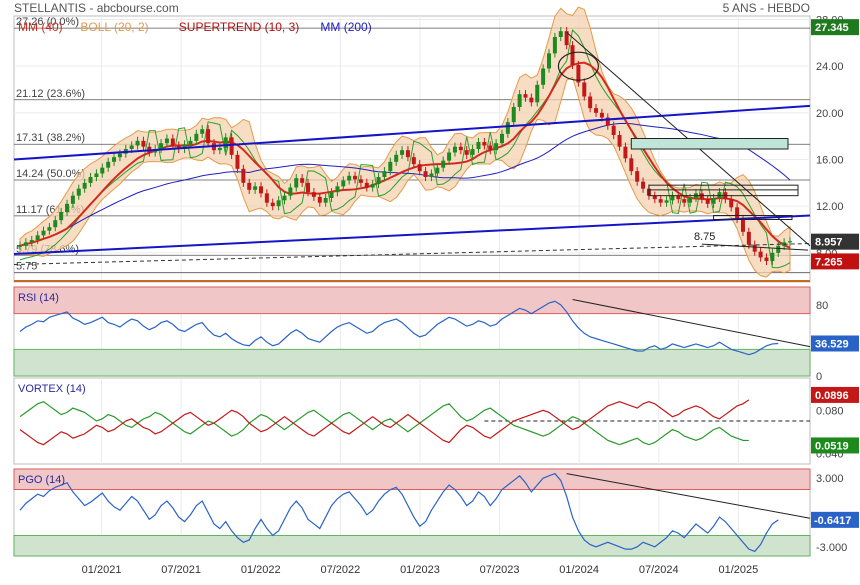 The width and height of the screenshot is (860, 585). Describe the element at coordinates (822, 306) in the screenshot. I see `sub-y-tick-label: 80` at that location.